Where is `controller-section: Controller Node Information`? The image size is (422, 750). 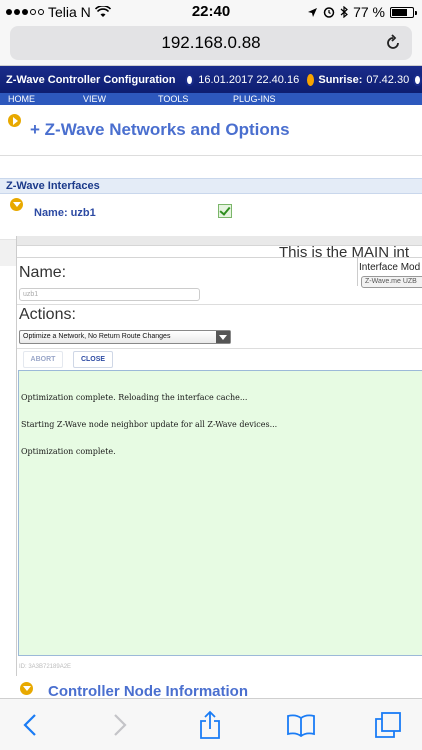
controller-section: Controller Node Information is located at coordinates (219, 691).